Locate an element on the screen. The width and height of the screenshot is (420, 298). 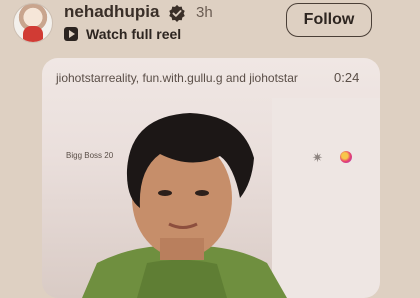
reel-duration: 0:24 is located at coordinates (347, 77).